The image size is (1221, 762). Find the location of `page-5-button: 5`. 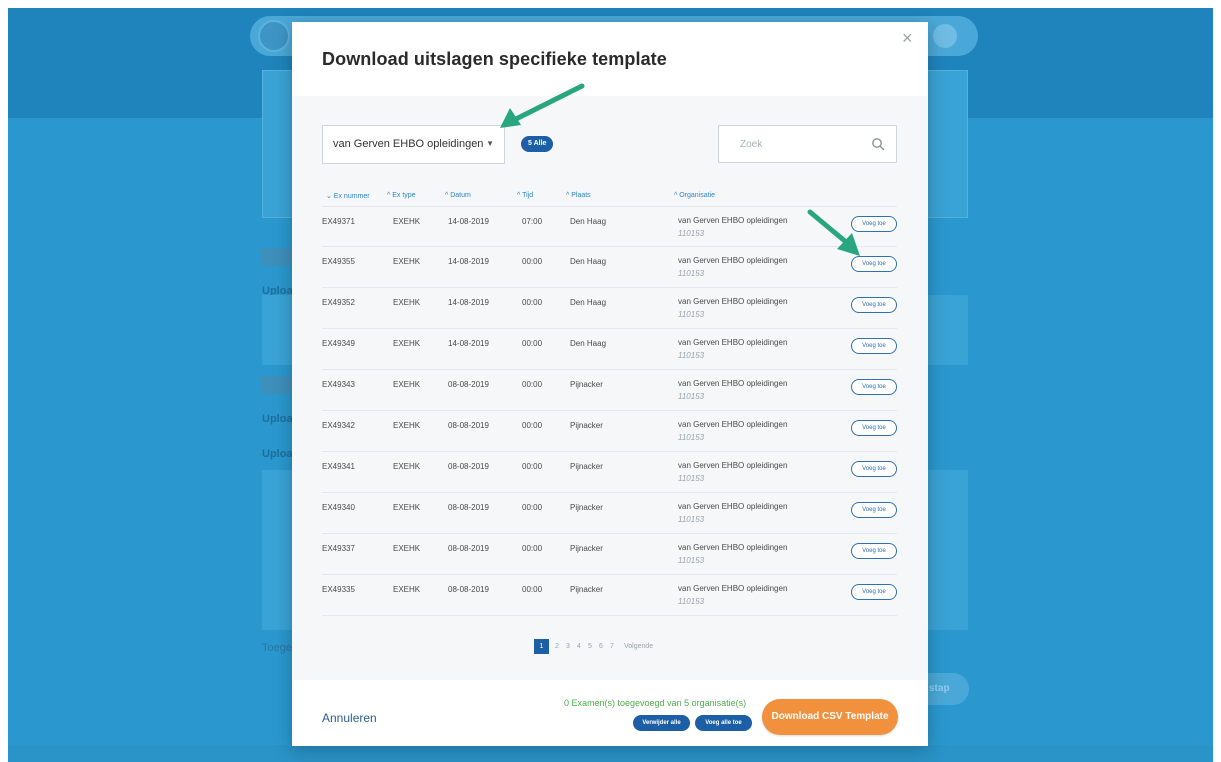

page-5-button: 5 is located at coordinates (590, 646).